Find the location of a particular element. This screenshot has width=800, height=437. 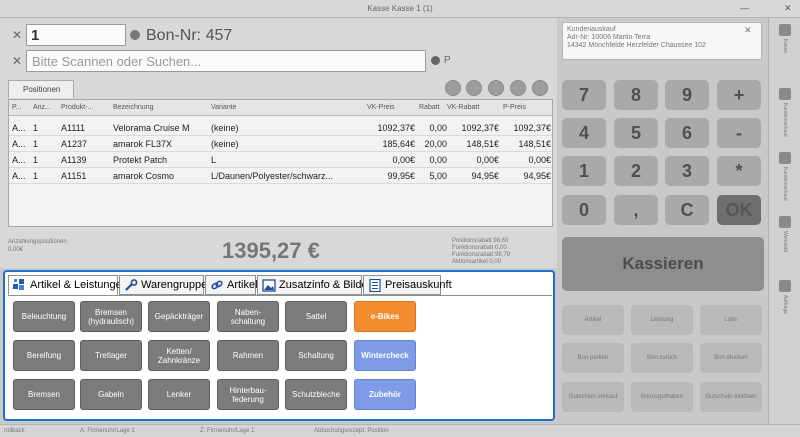

button-zubehoer: Zubehör is located at coordinates (385, 394).